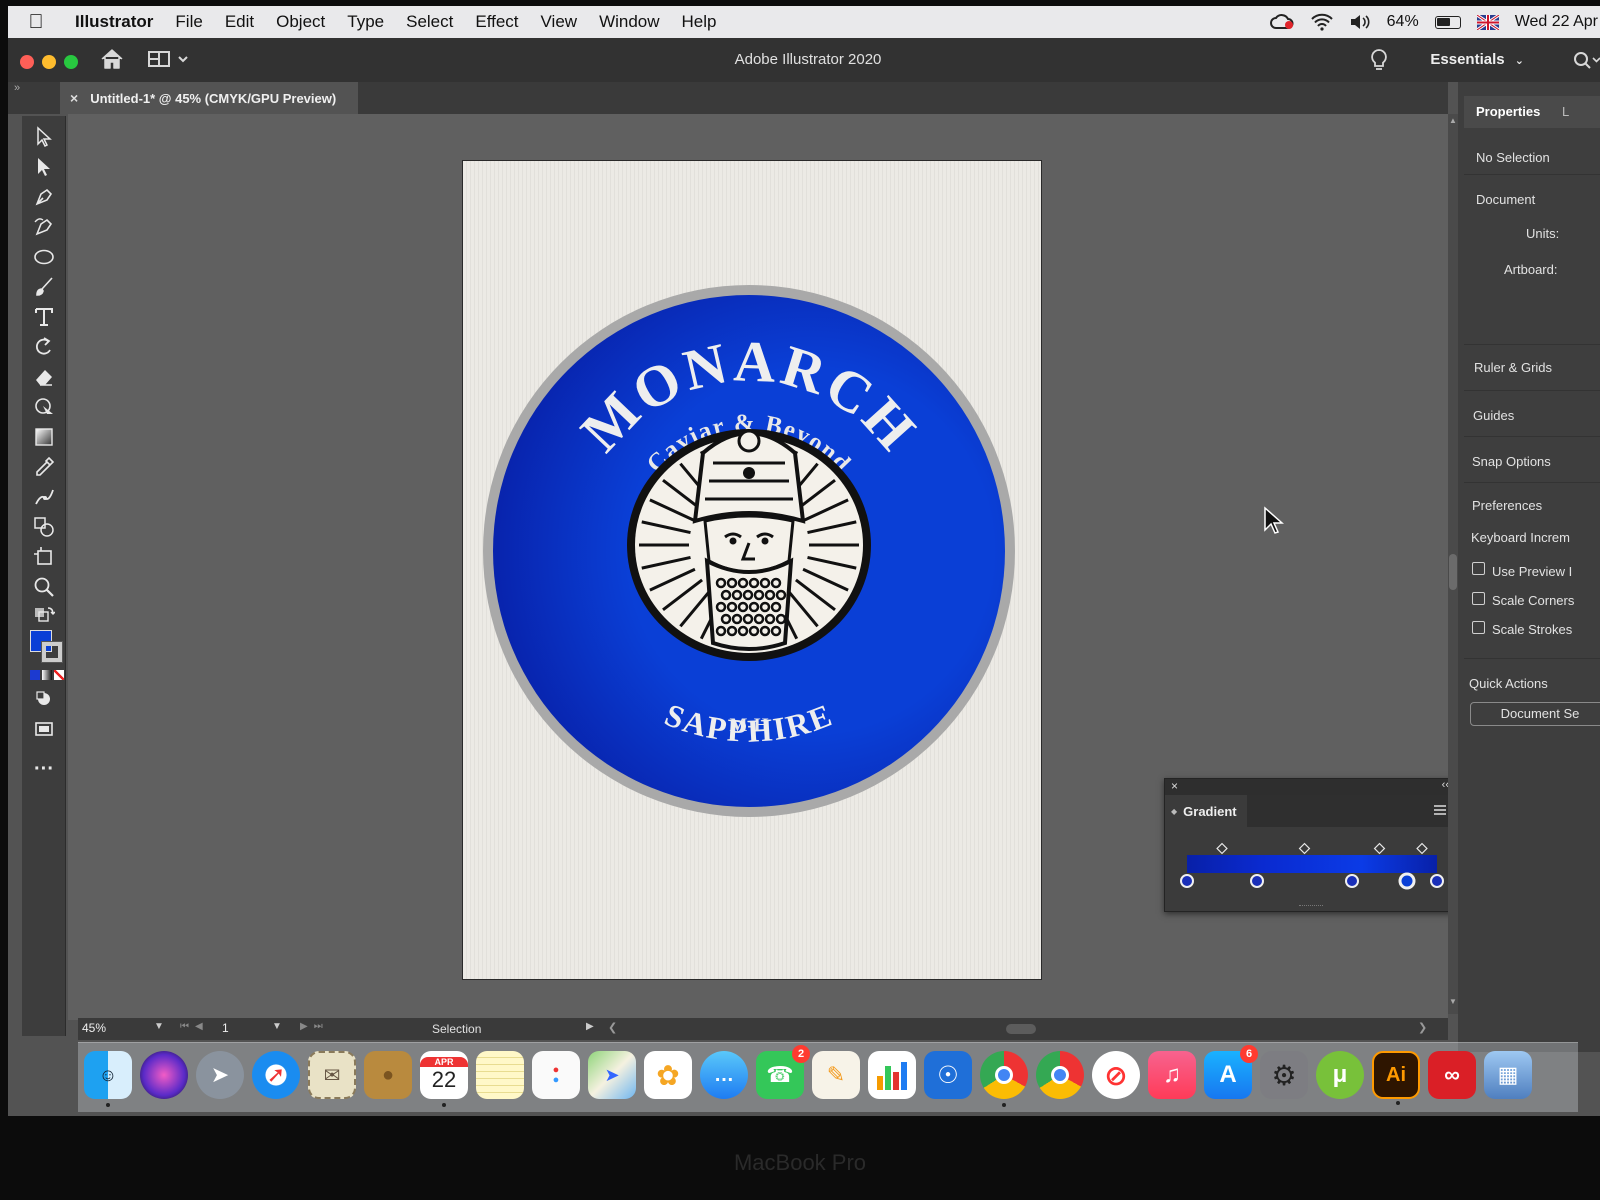  What do you see at coordinates (1321, 22) in the screenshot?
I see `wifi-icon` at bounding box center [1321, 22].